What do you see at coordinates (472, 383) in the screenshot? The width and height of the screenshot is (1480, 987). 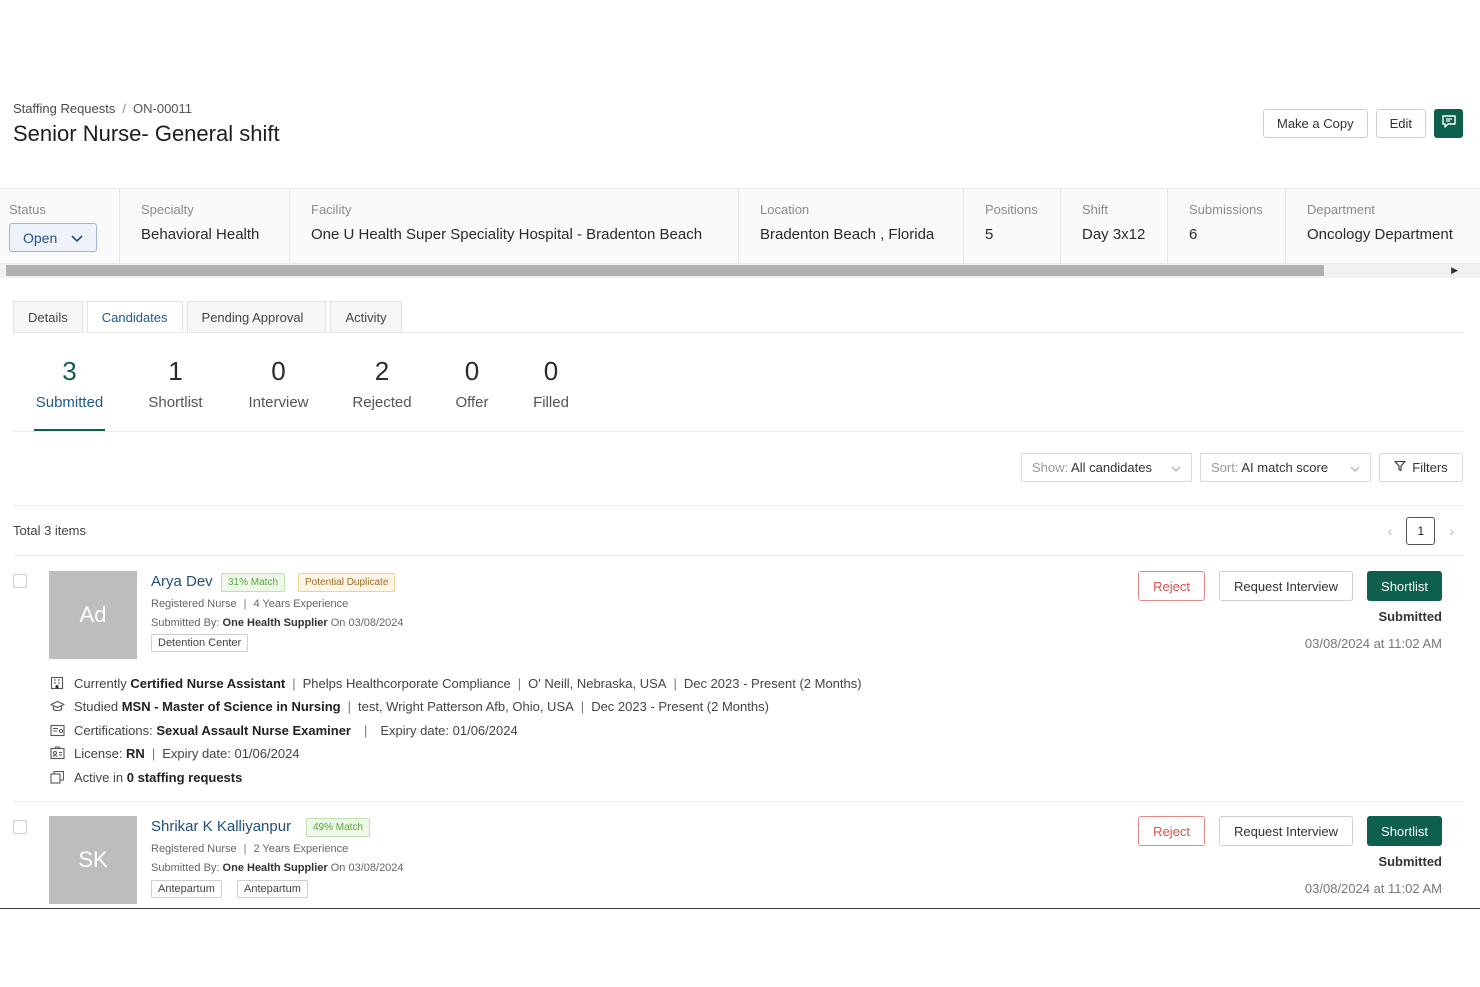 I see `stat-offer: 0 Offer` at bounding box center [472, 383].